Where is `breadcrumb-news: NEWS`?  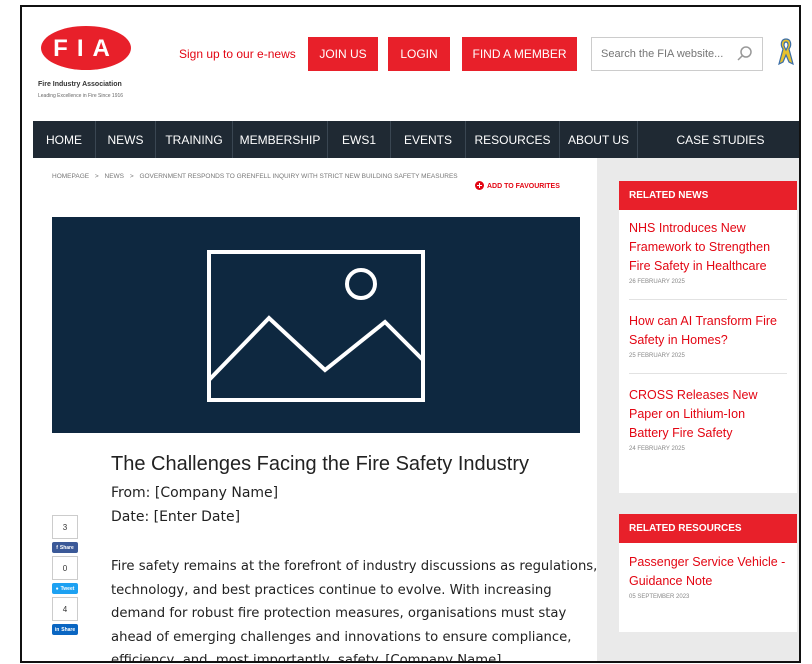
breadcrumb-news: NEWS is located at coordinates (115, 176).